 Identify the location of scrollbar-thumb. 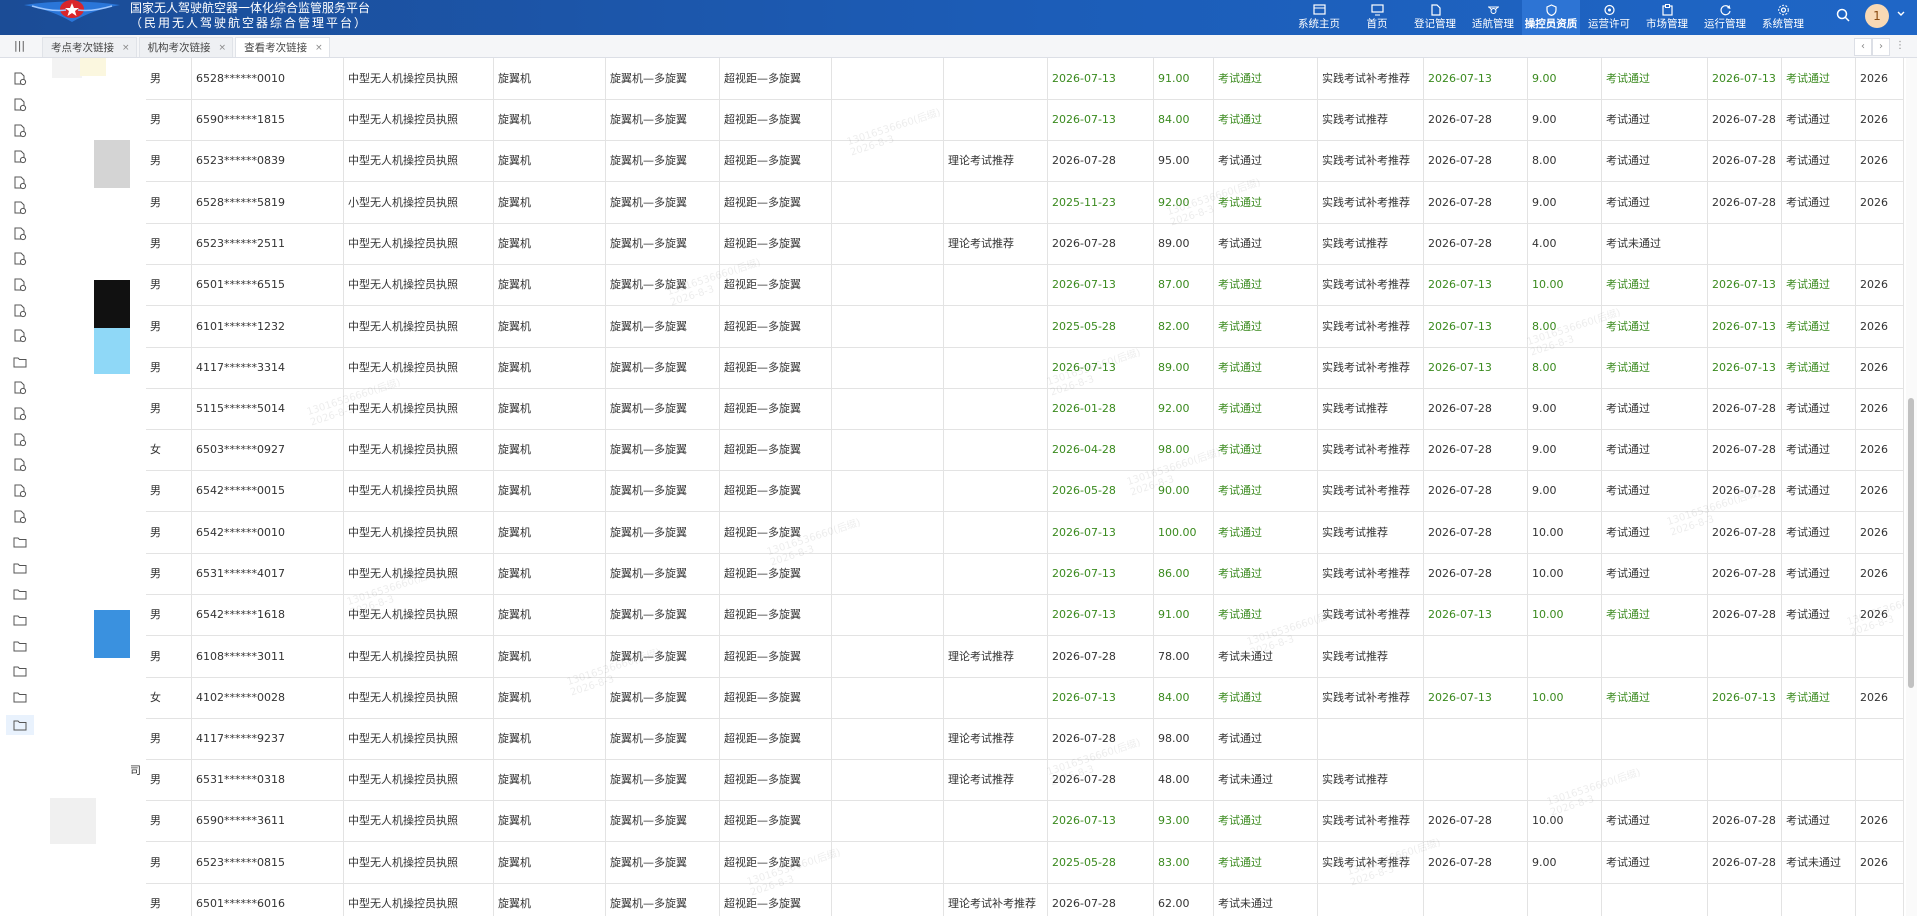
(1911, 543).